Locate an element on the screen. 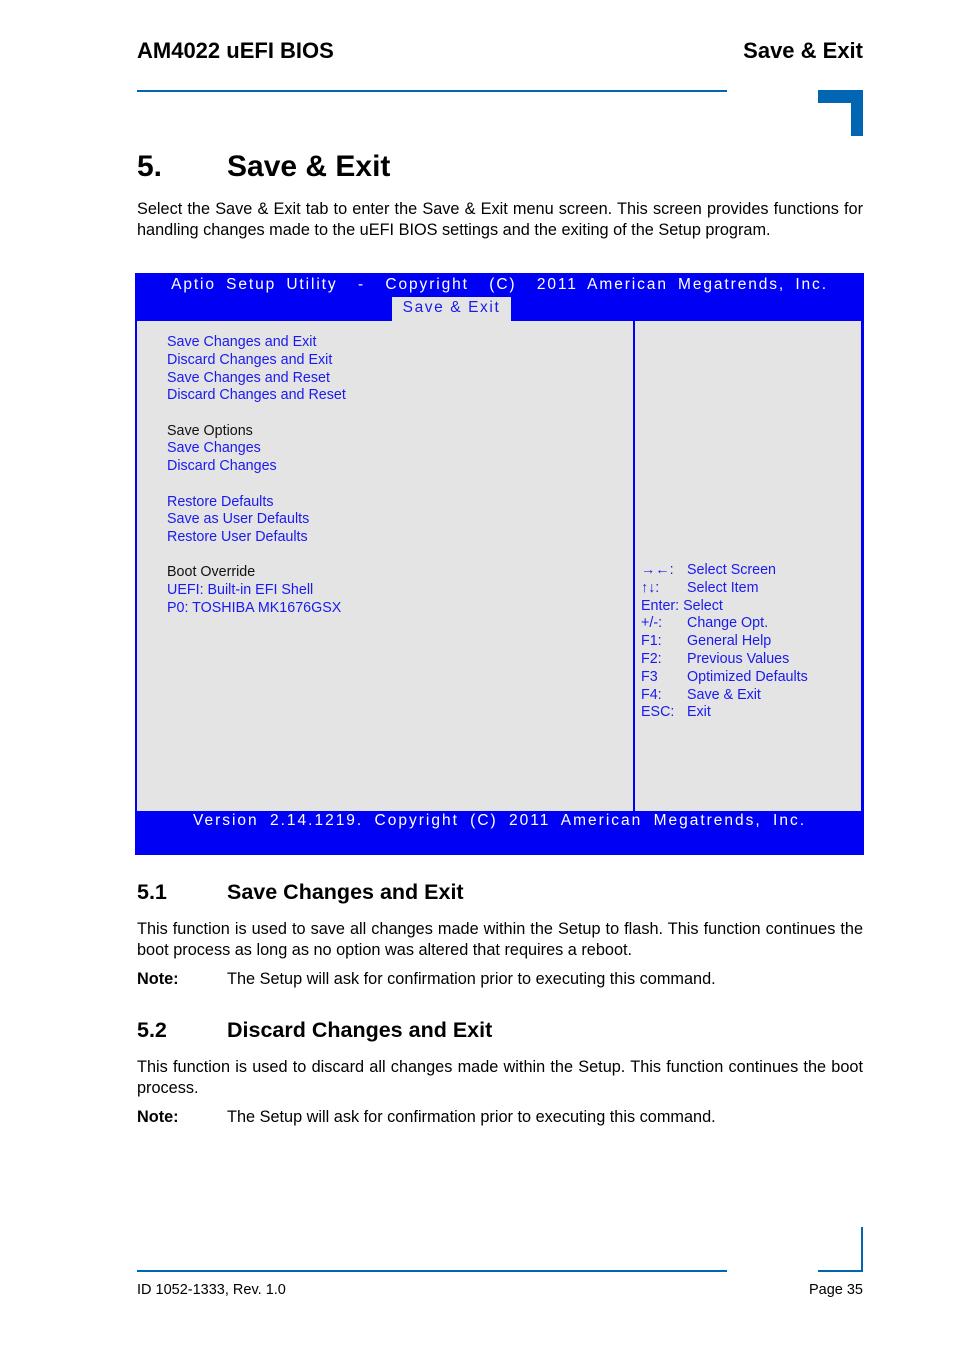 This screenshot has height=1350, width=954. menu-item-discard-changes: Discard Changes is located at coordinates (256, 467).